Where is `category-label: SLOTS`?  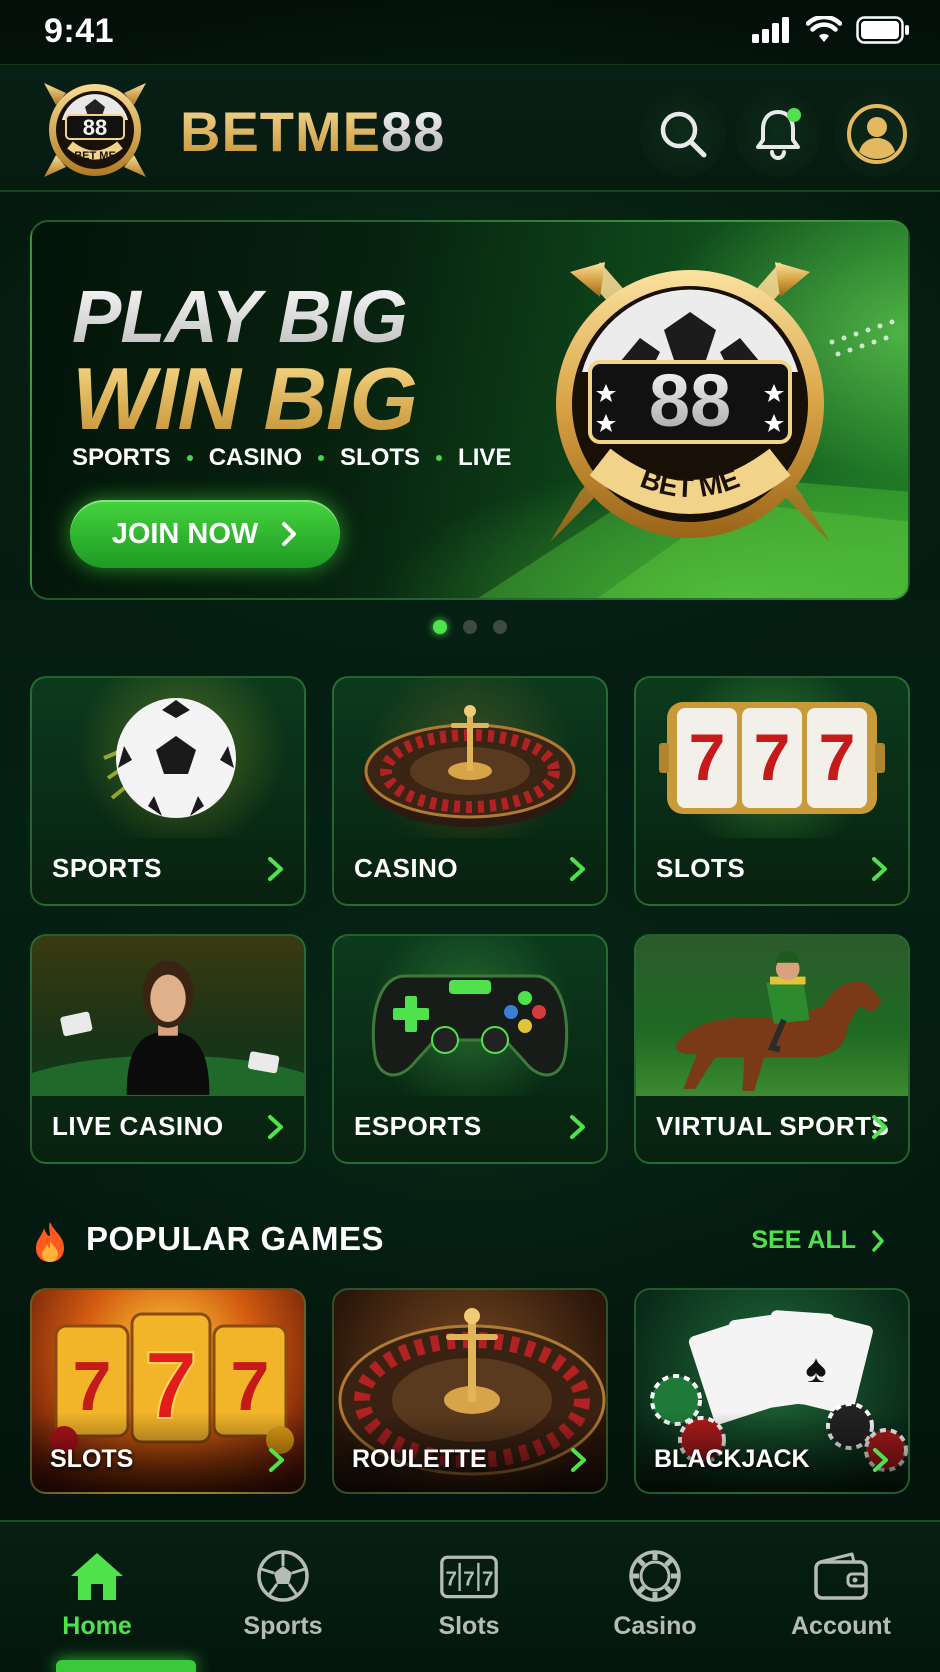
category-label: SLOTS is located at coordinates (701, 868).